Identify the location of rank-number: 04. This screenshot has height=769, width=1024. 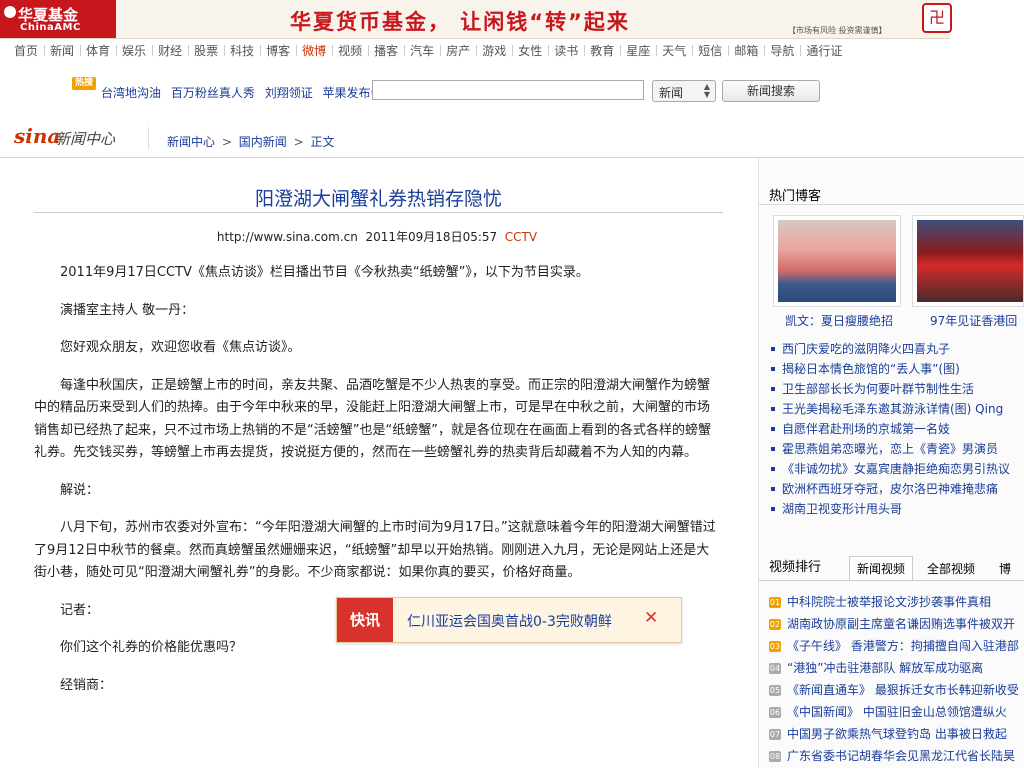
(775, 668).